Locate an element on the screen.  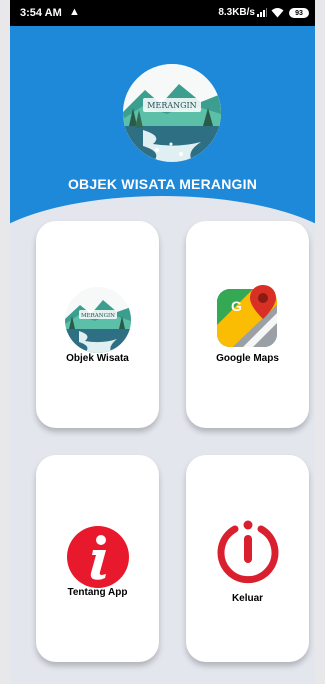
tentang-app-card: Tentang App is located at coordinates (97, 558).